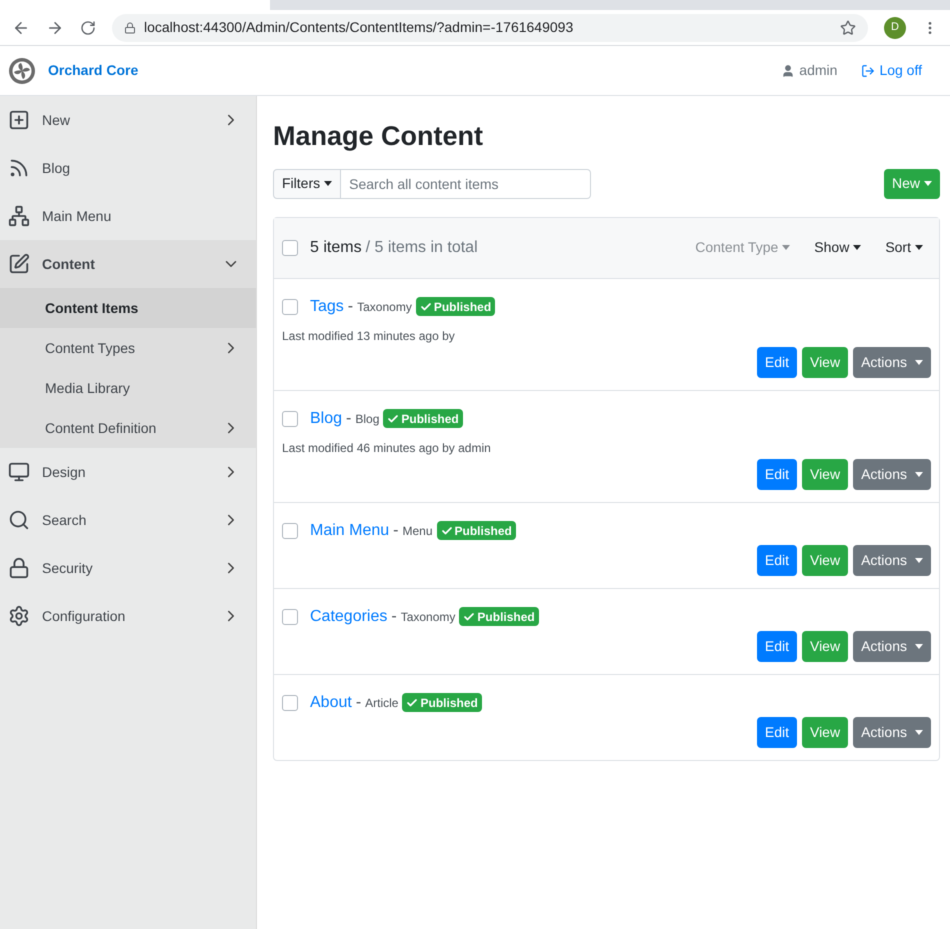  Describe the element at coordinates (19, 472) in the screenshot. I see `monitor-icon` at that location.